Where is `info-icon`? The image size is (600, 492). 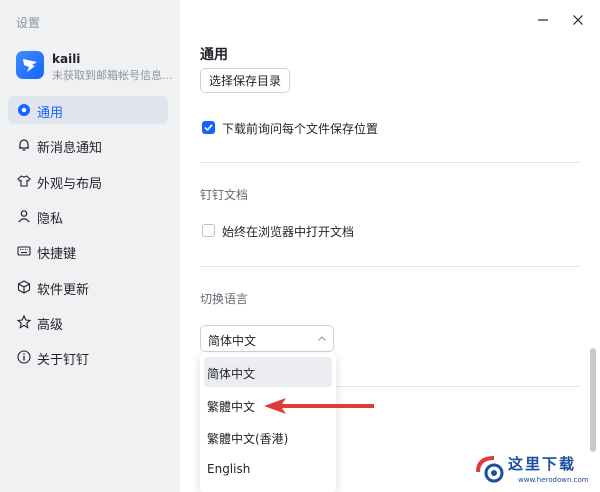 info-icon is located at coordinates (24, 357).